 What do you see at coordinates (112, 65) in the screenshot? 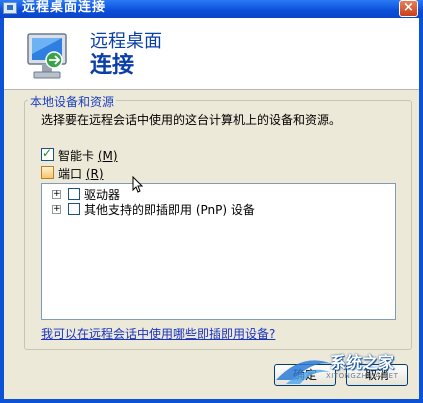
I see `header-title-line2: 连接` at bounding box center [112, 65].